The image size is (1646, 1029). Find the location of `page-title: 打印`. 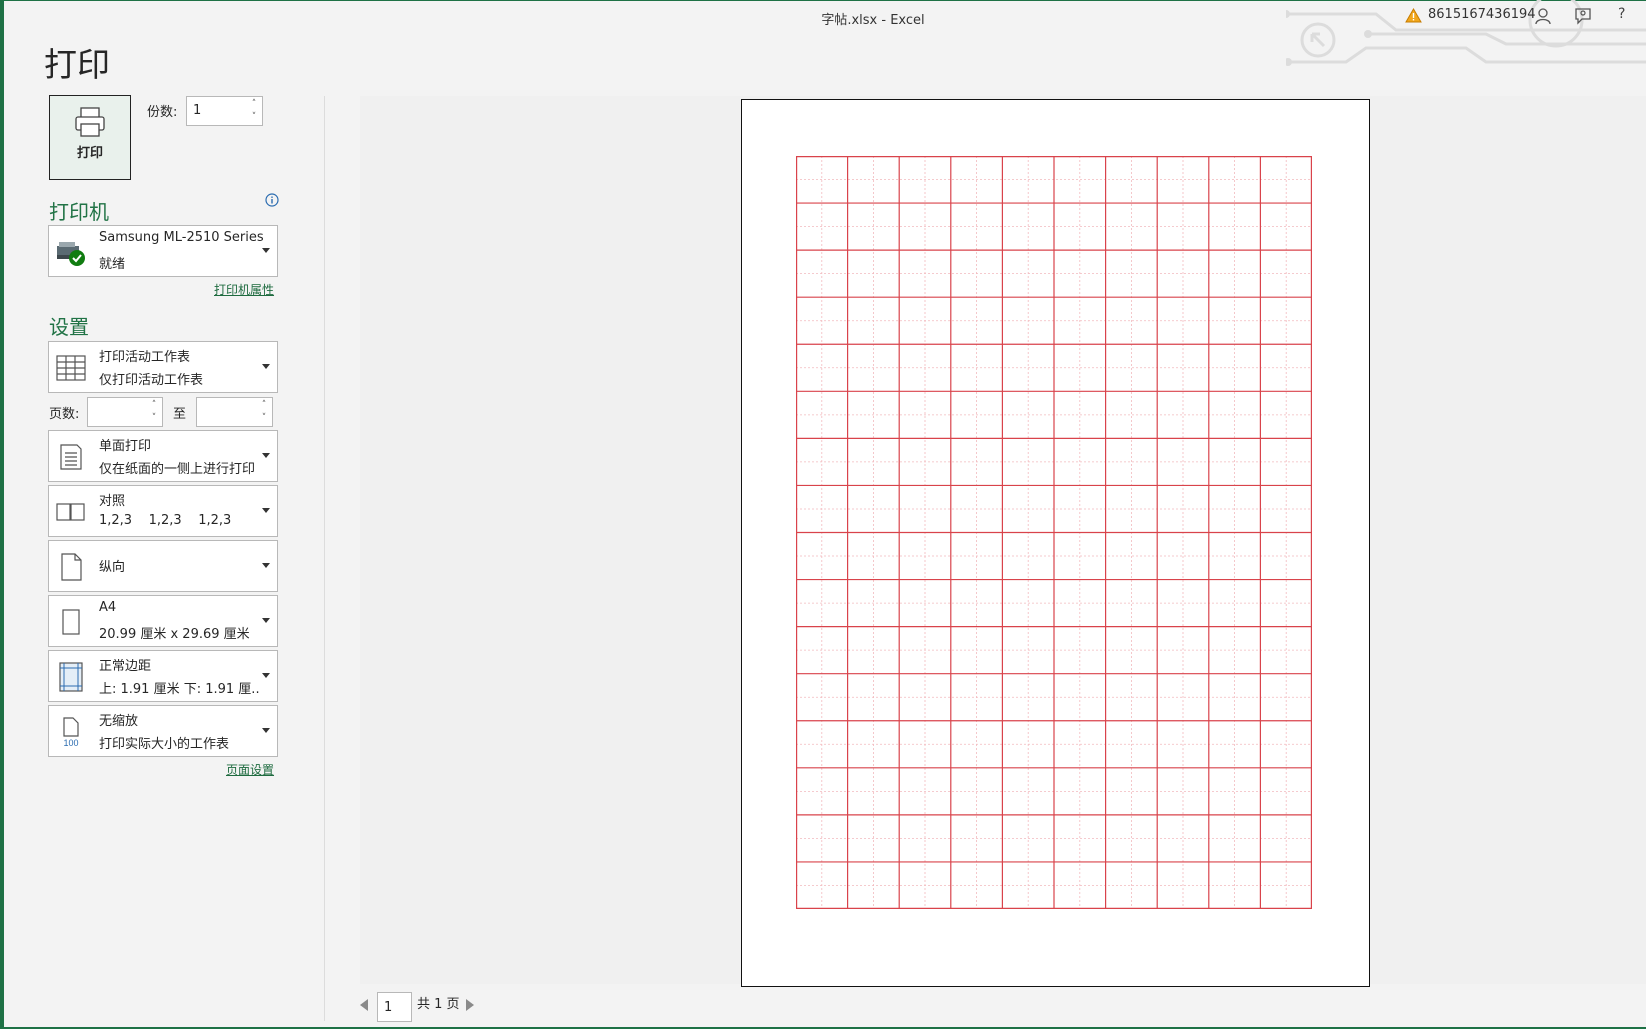

page-title: 打印 is located at coordinates (77, 64).